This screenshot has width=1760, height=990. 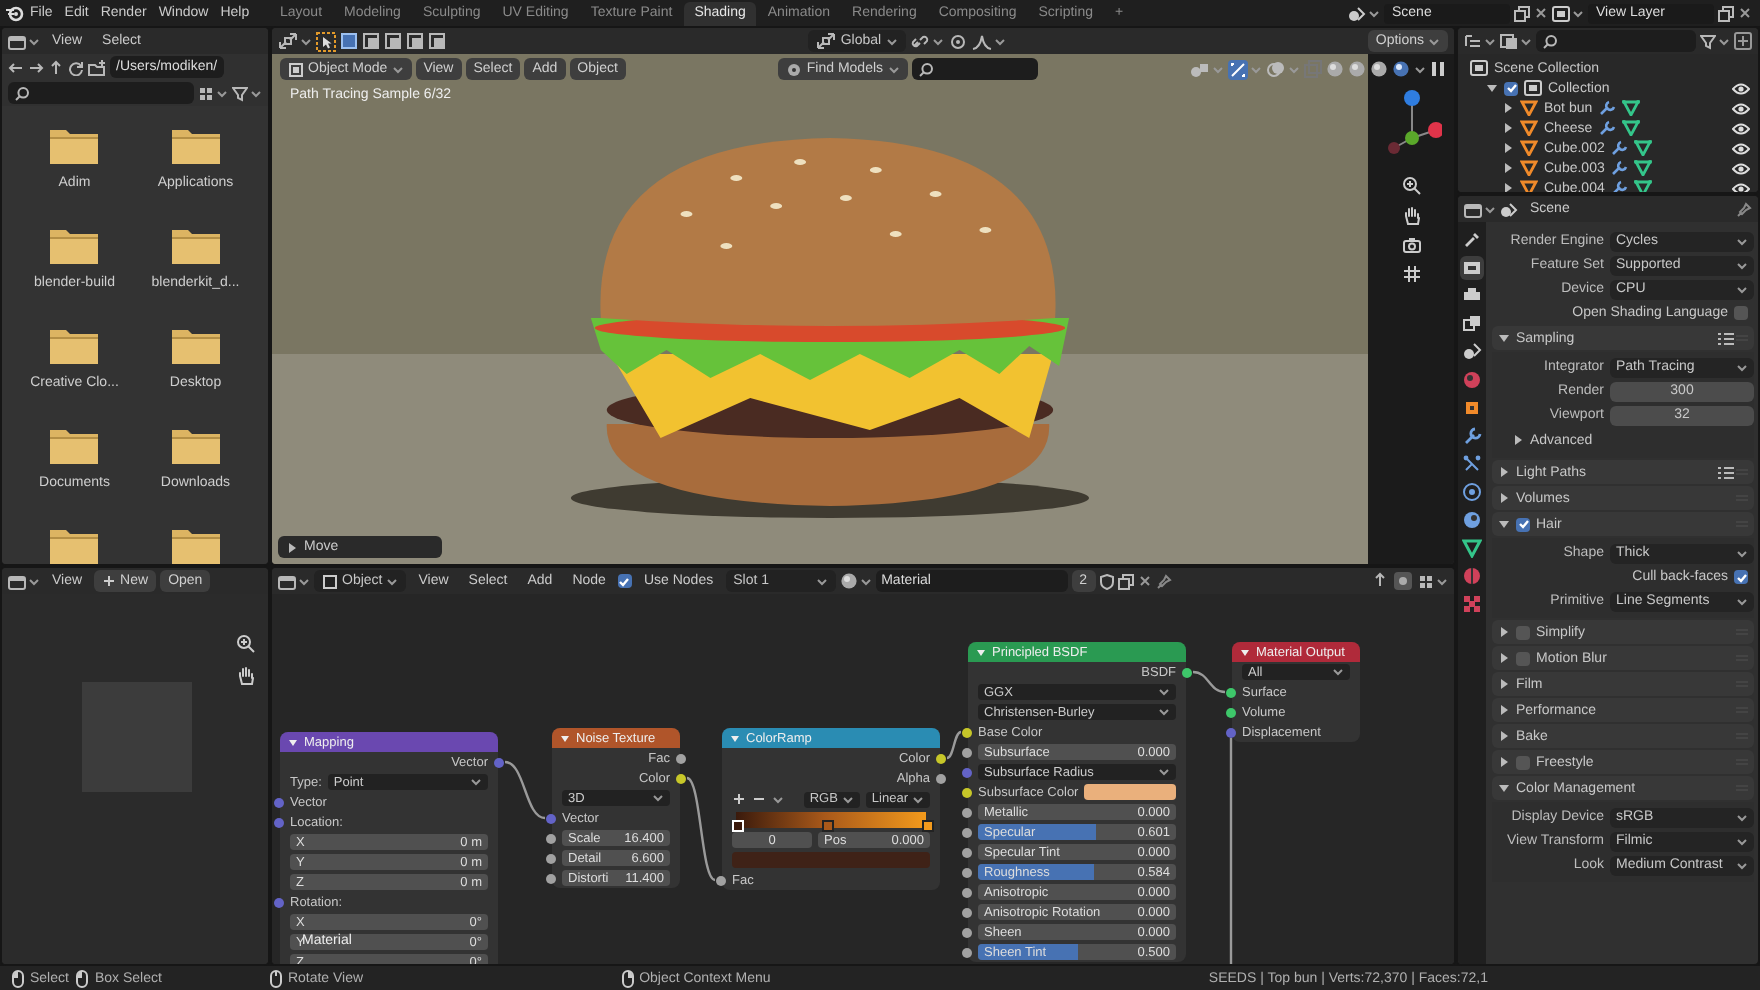 What do you see at coordinates (1438, 69) in the screenshot?
I see `pause-icon` at bounding box center [1438, 69].